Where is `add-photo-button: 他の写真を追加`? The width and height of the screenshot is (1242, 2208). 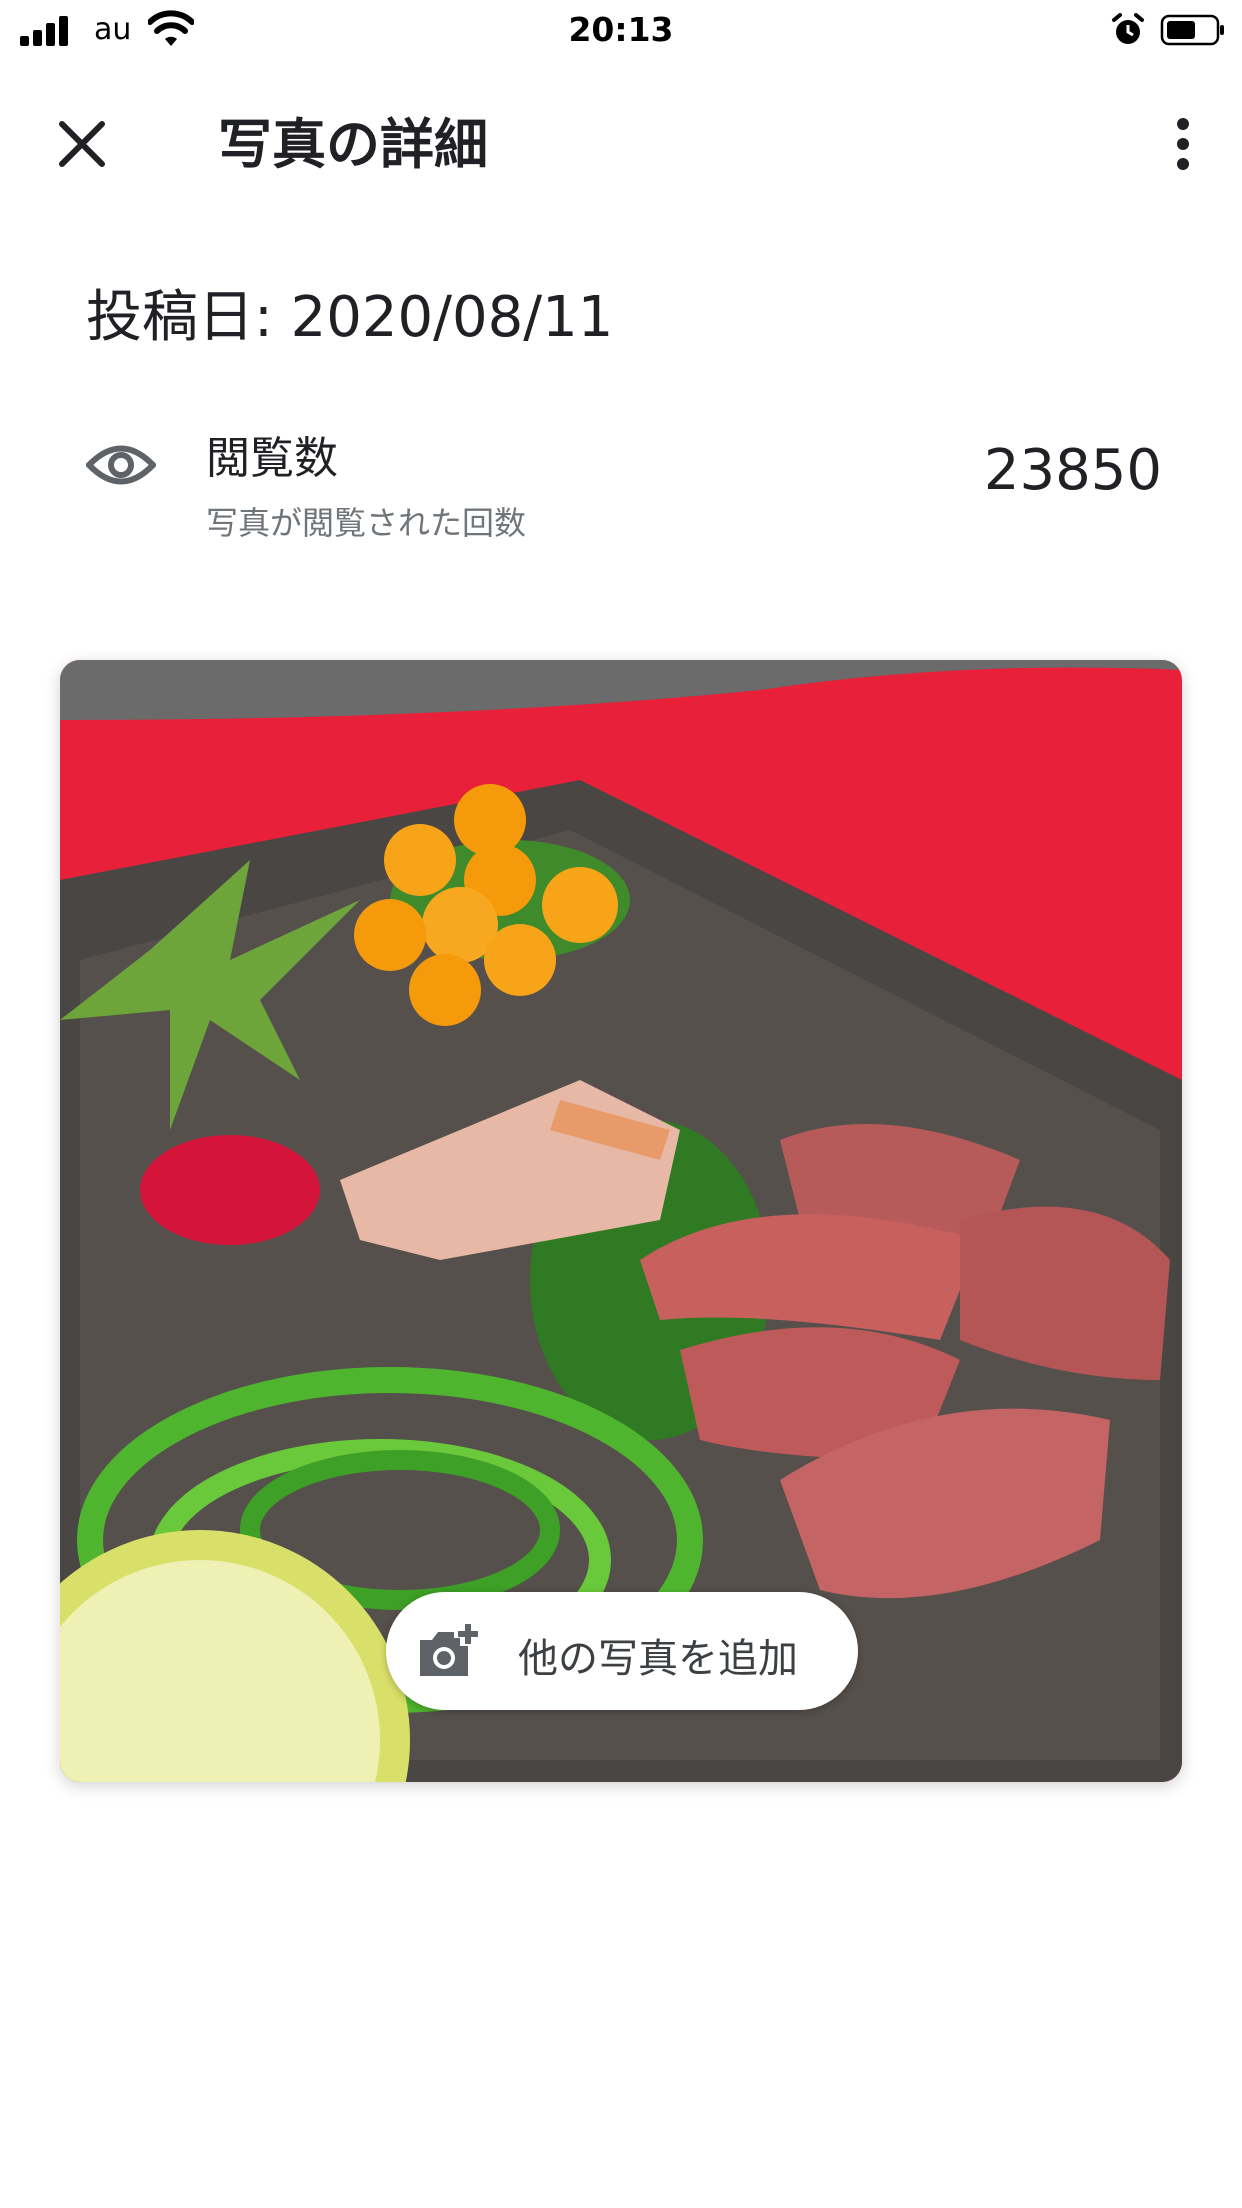 add-photo-button: 他の写真を追加 is located at coordinates (622, 1651).